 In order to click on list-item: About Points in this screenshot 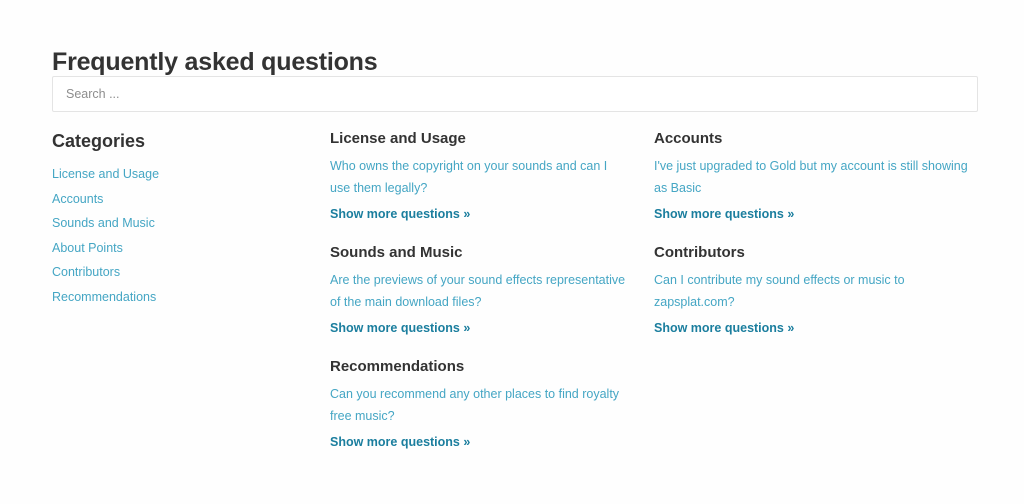, I will do `click(177, 248)`.